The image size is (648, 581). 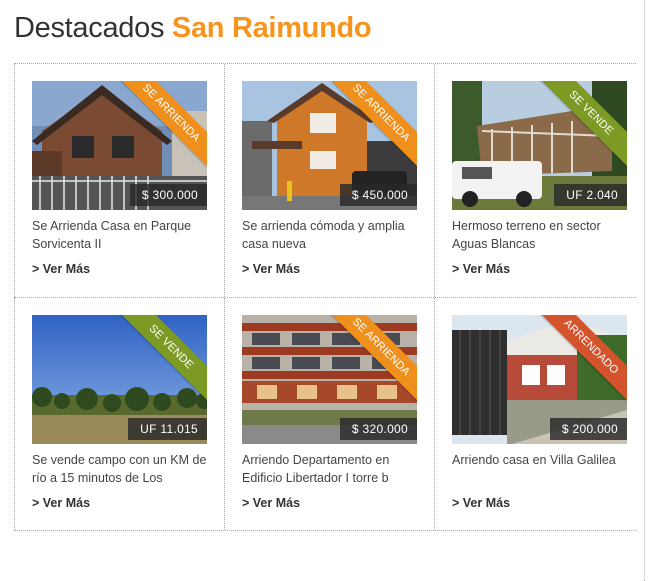 I want to click on title-accent: San Raimundo, so click(x=271, y=28).